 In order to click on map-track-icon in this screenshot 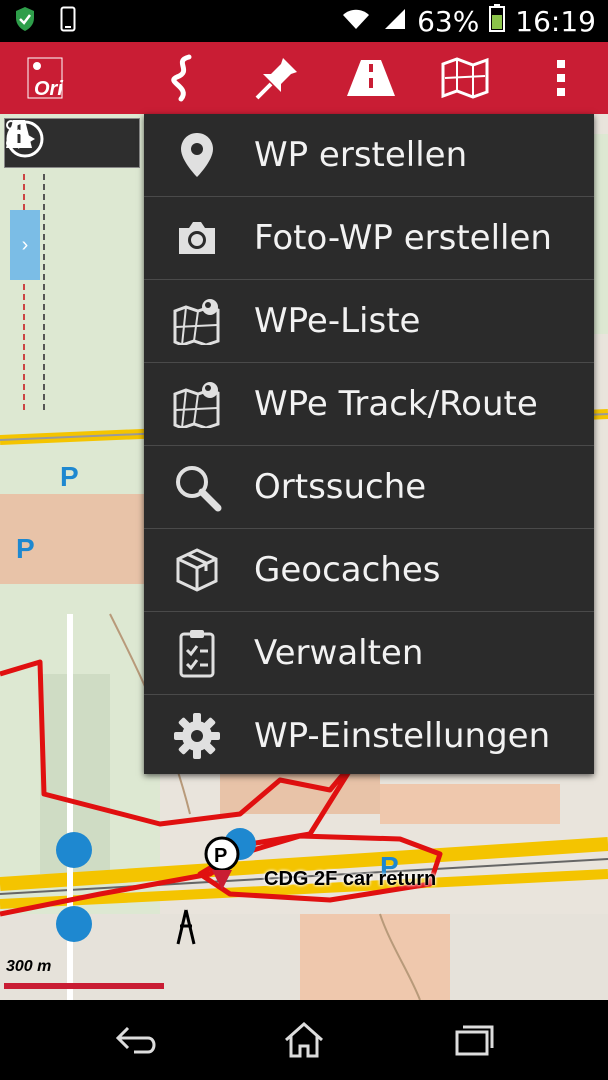, I will do `click(197, 404)`.